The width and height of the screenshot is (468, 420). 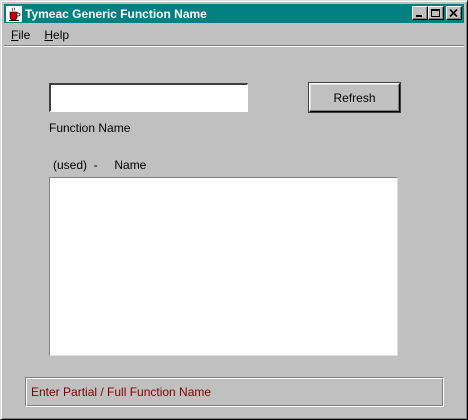 What do you see at coordinates (419, 16) in the screenshot?
I see `minimize-icon` at bounding box center [419, 16].